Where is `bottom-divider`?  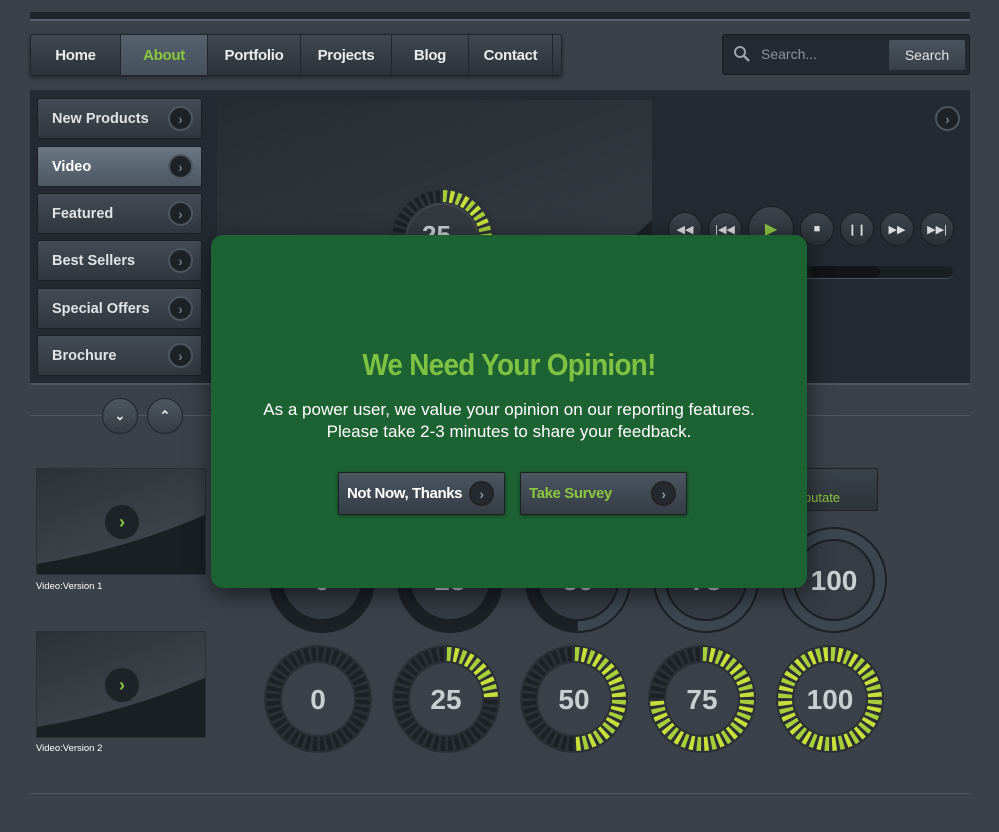
bottom-divider is located at coordinates (500, 793).